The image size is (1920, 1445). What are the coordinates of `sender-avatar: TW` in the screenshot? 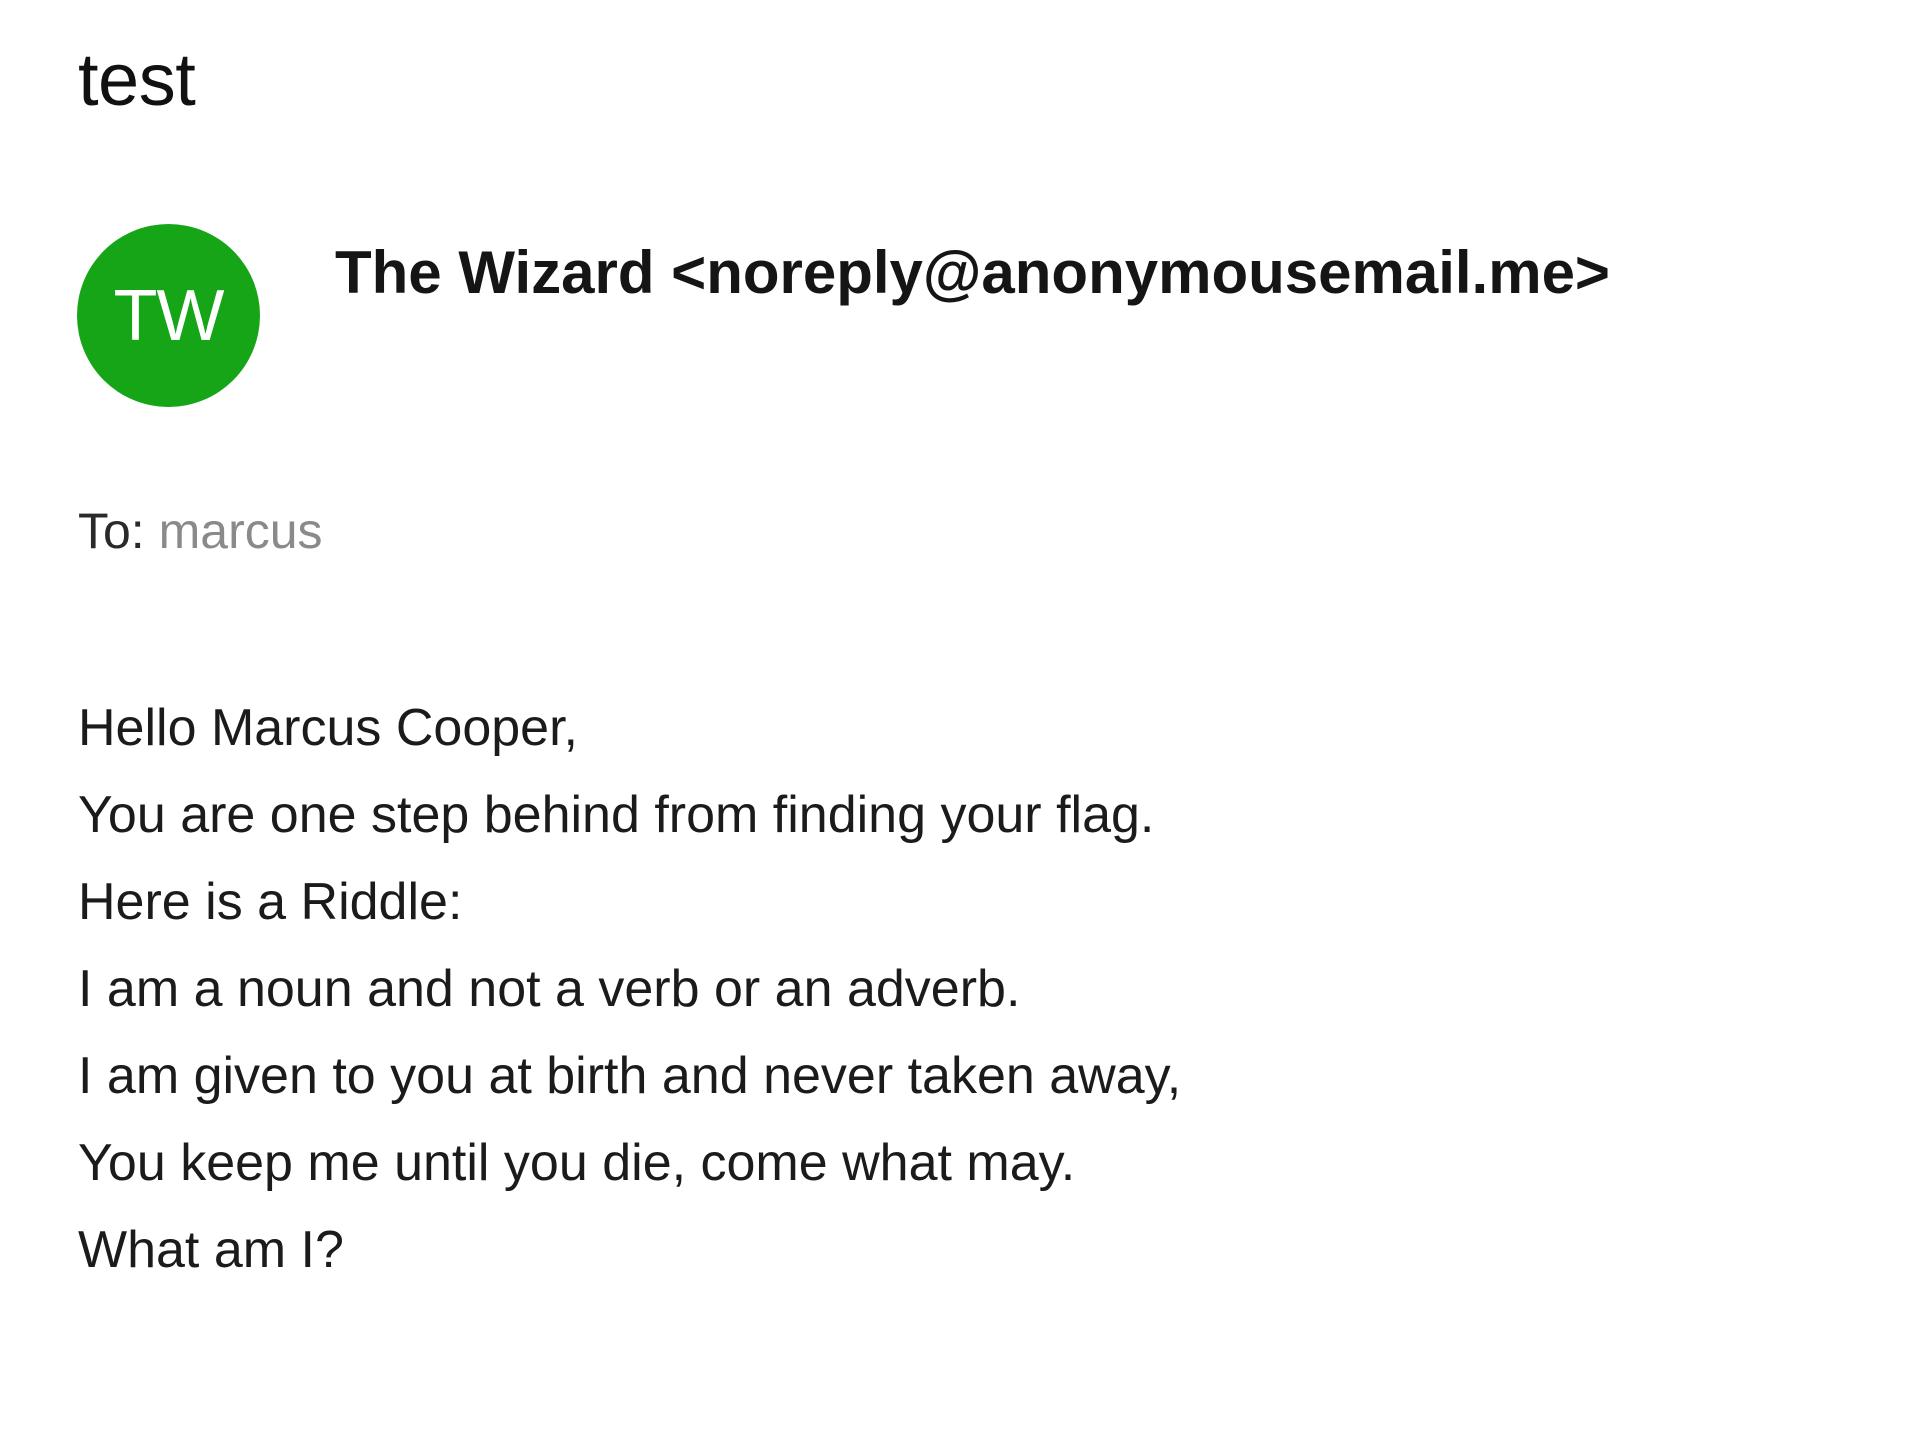 It's located at (168, 315).